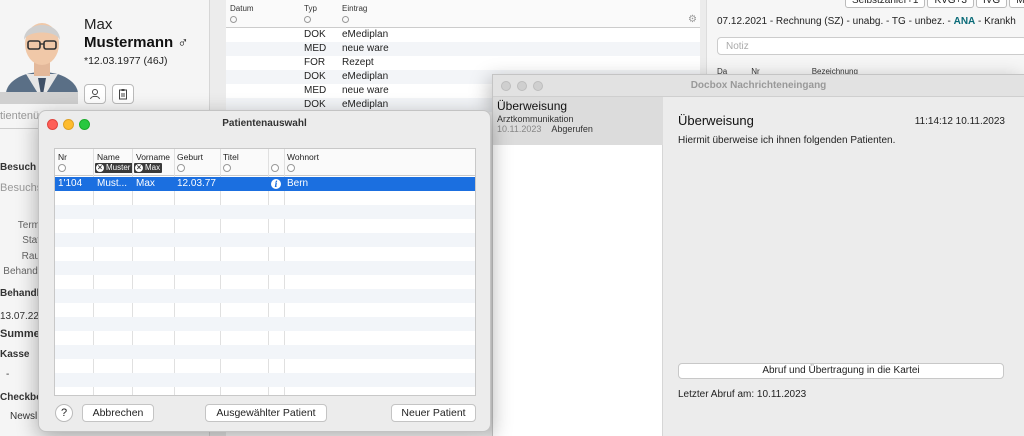 This screenshot has width=1024, height=436. Describe the element at coordinates (265, 184) in the screenshot. I see `table-row-selected: 1'104 Must... Max 12.03.77 i Bern` at that location.